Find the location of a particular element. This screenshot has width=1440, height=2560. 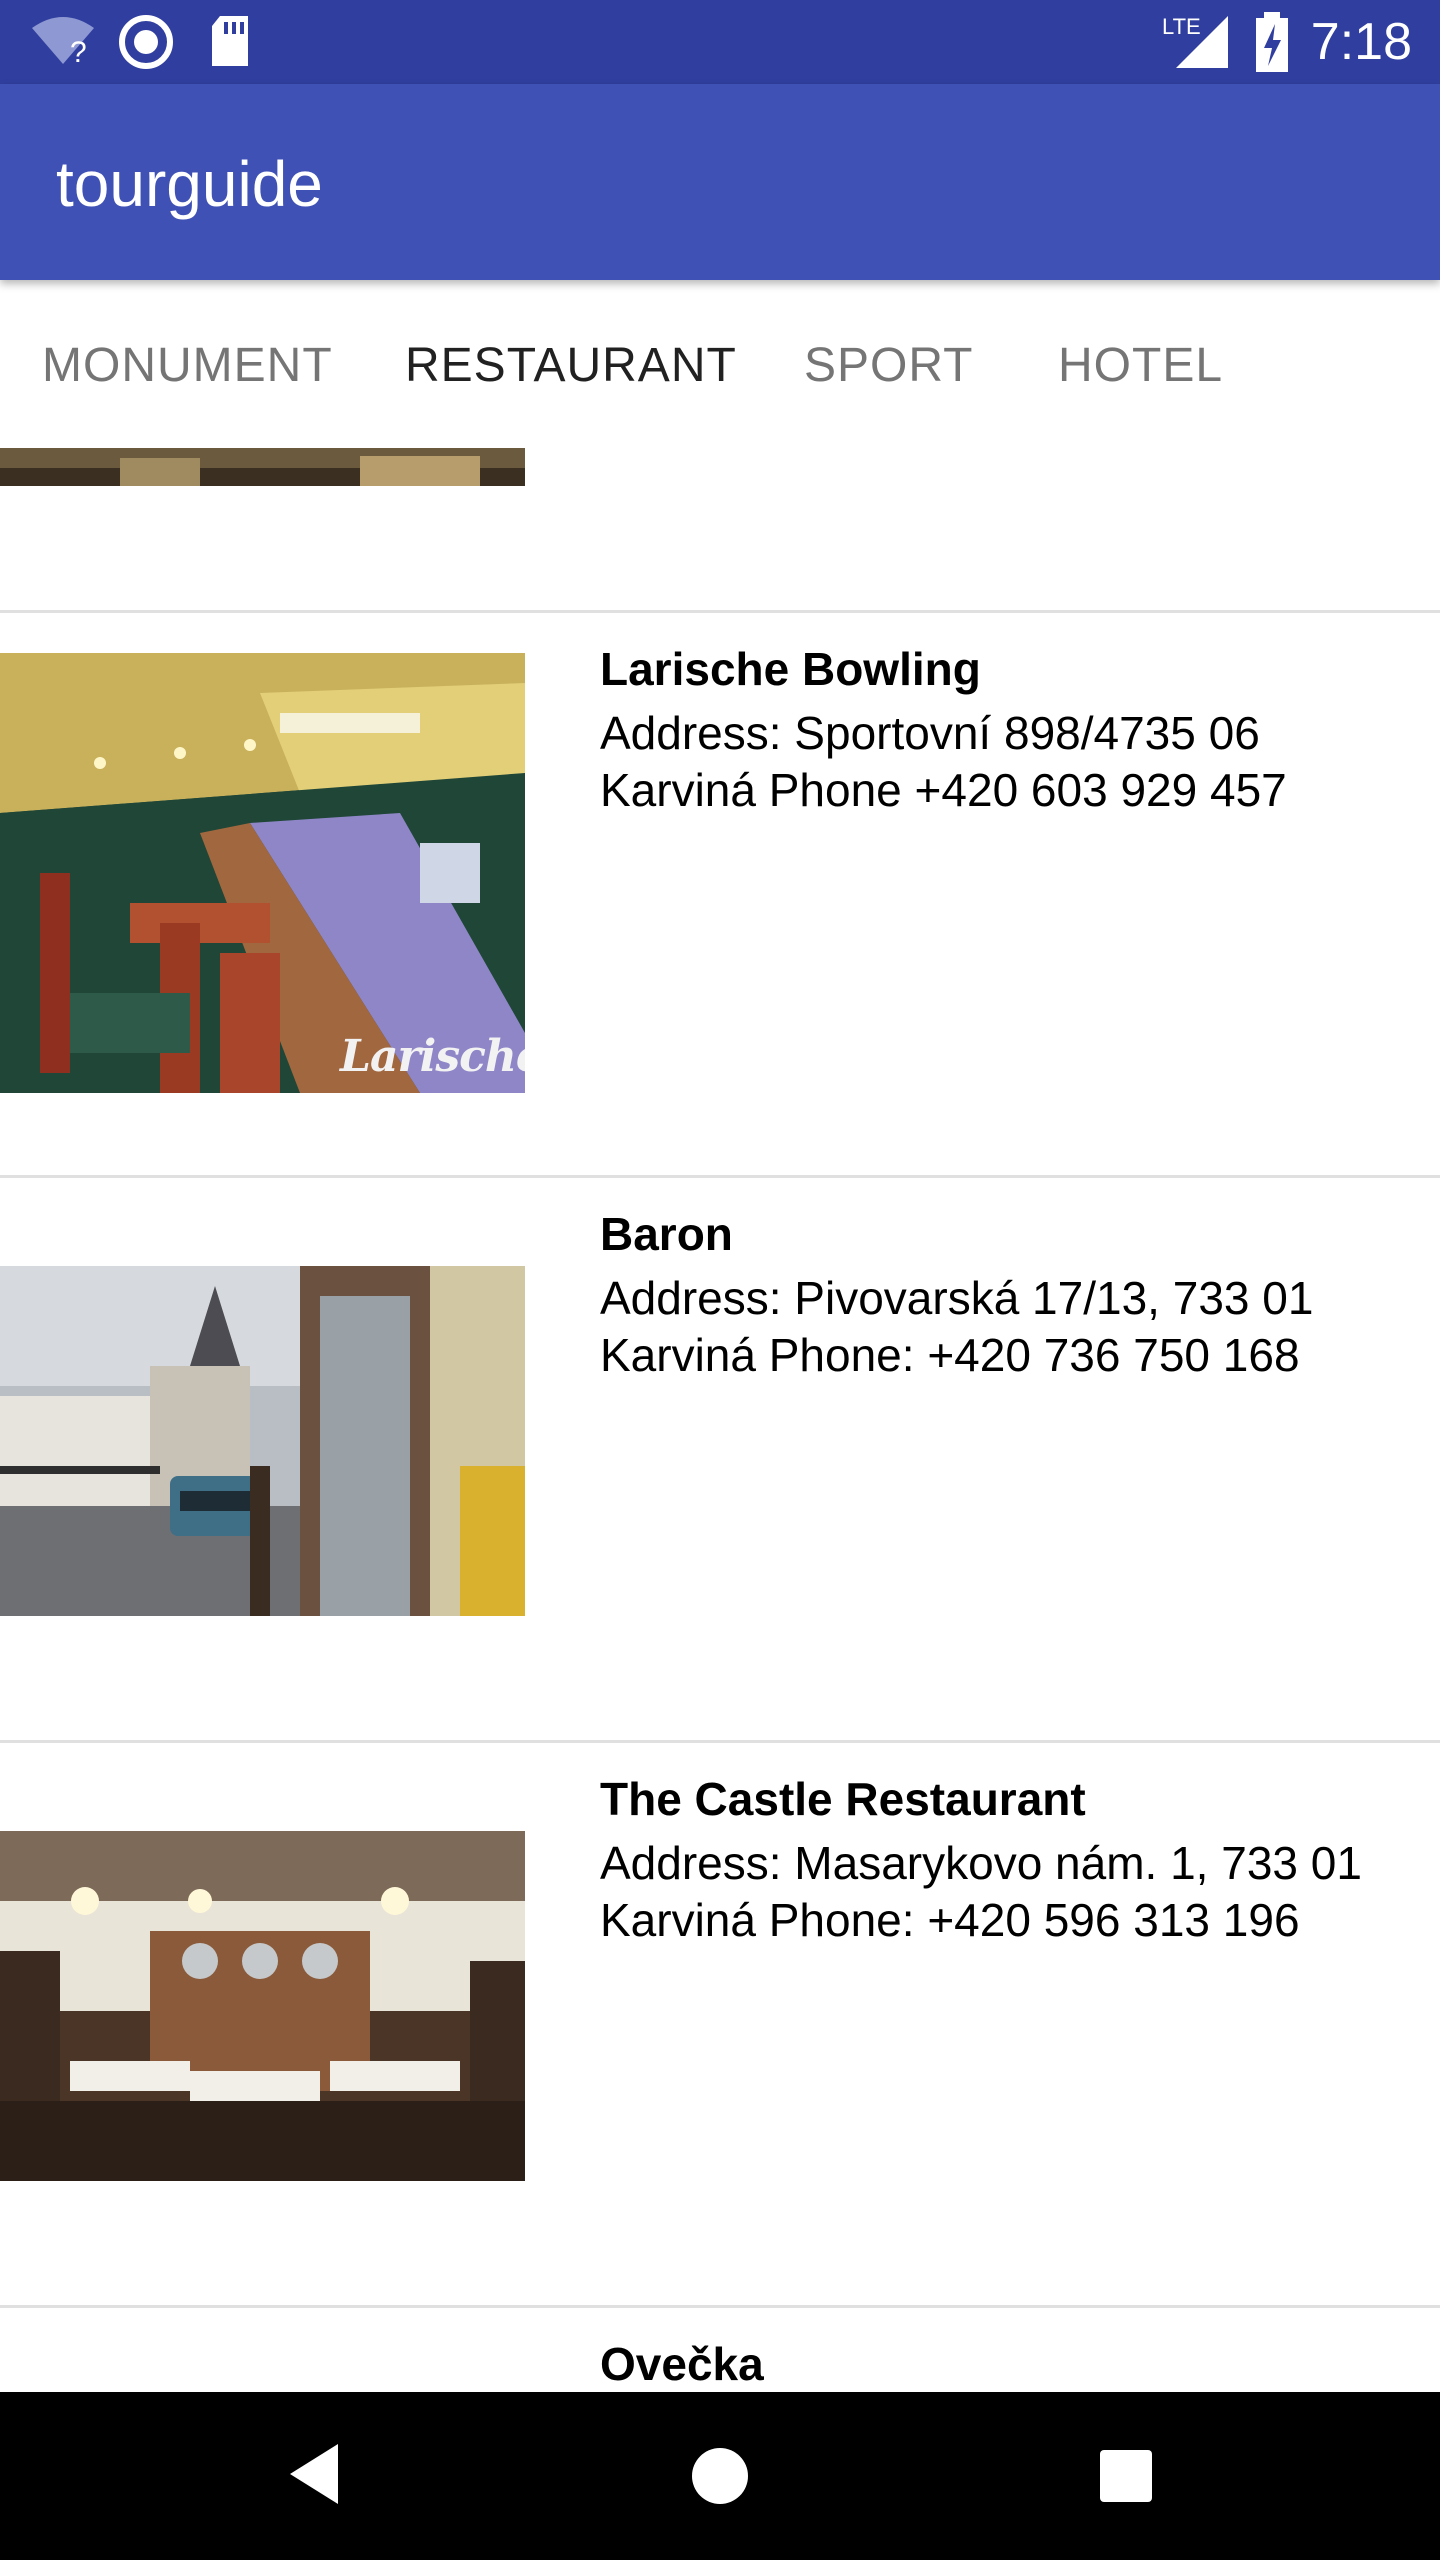

signal-icon is located at coordinates (1202, 42).